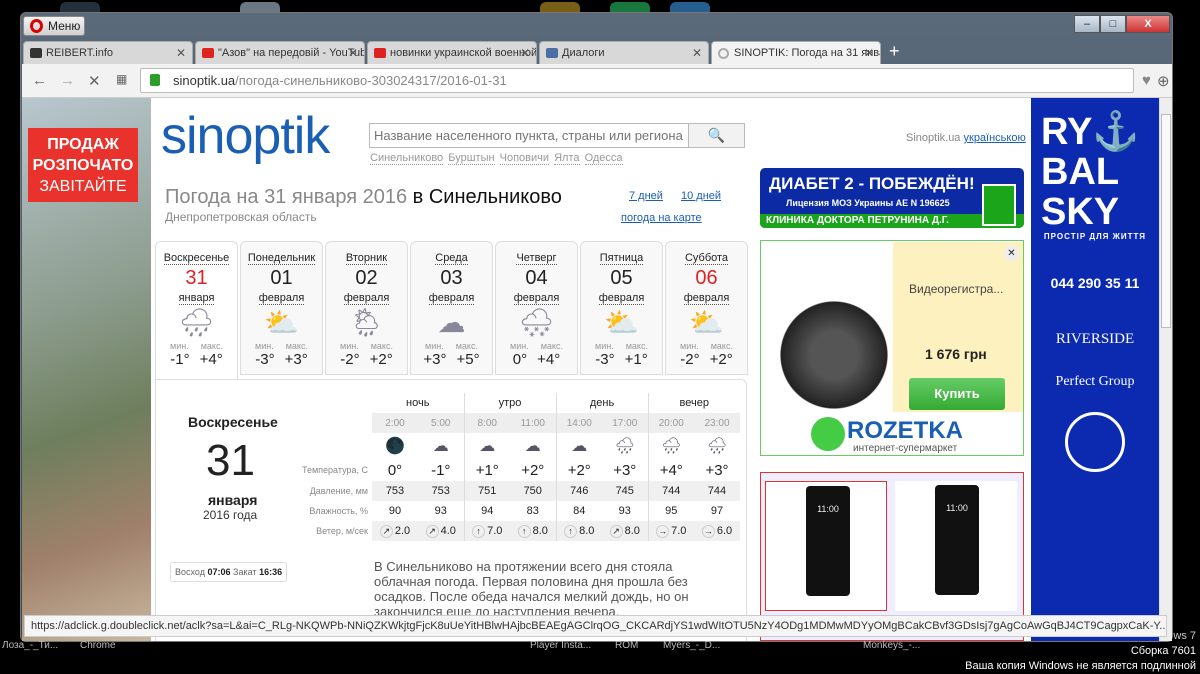 Image resolution: width=1200 pixels, height=674 pixels. What do you see at coordinates (717, 423) in the screenshot?
I see `hour-time: 23:00` at bounding box center [717, 423].